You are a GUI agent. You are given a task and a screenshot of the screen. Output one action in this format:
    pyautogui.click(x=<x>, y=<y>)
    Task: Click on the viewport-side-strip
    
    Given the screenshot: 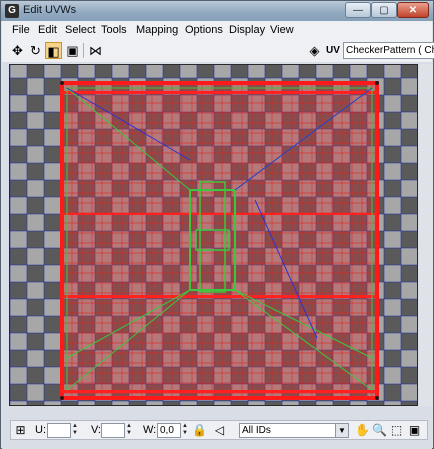 What is the action you would take?
    pyautogui.click(x=426, y=235)
    